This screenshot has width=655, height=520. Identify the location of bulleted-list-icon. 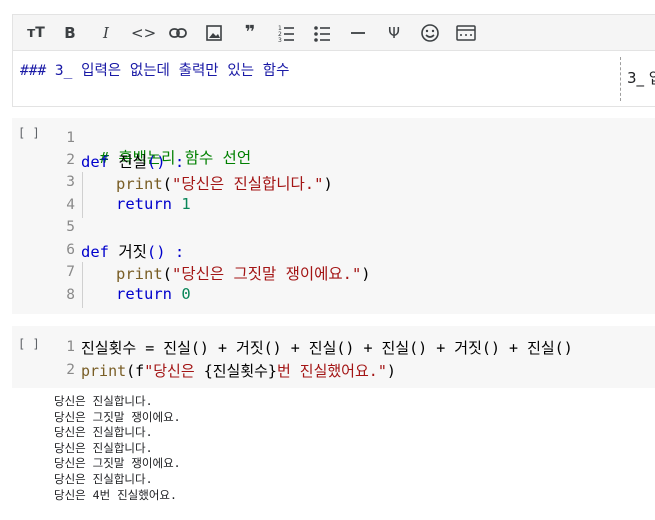
(322, 33).